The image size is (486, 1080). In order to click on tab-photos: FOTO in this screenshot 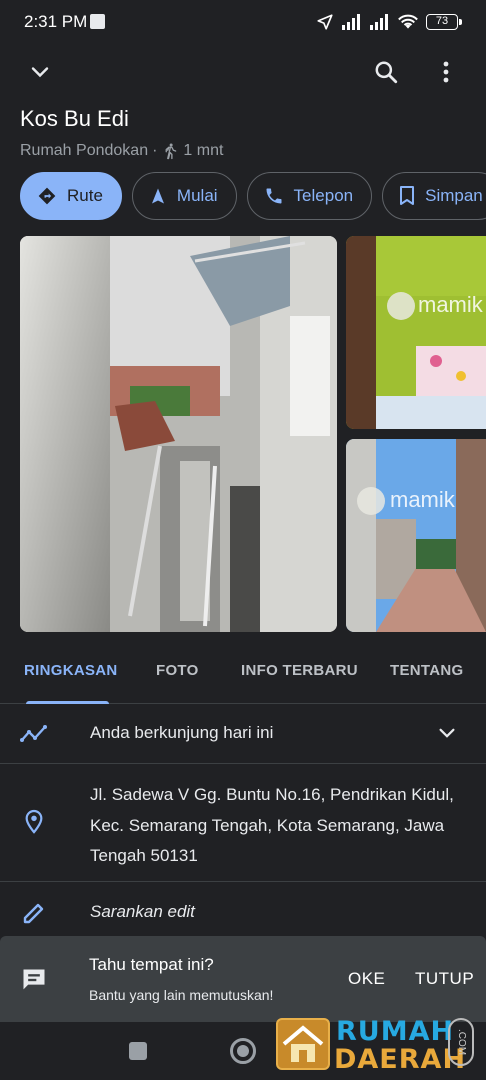, I will do `click(177, 670)`.